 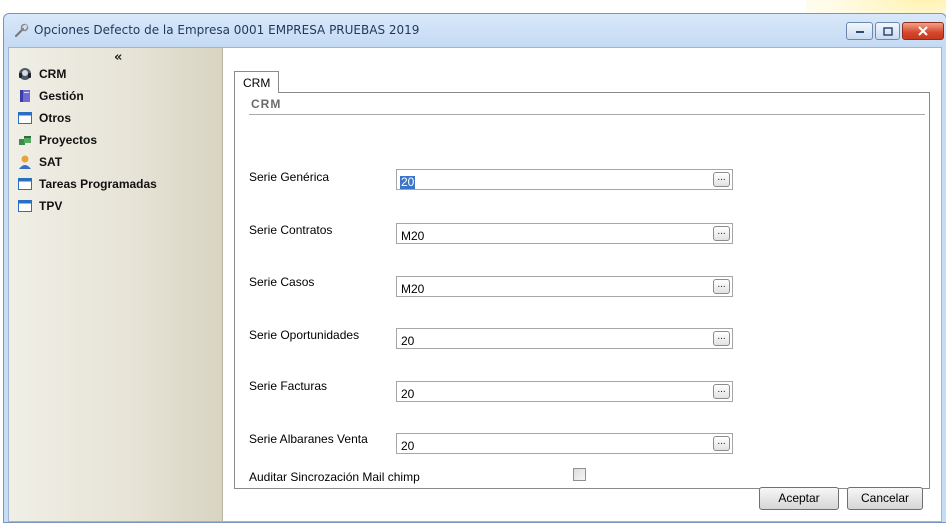 What do you see at coordinates (334, 477) in the screenshot?
I see `checkbox-label-mailchimp: Auditar Sincrozación Mail chimp` at bounding box center [334, 477].